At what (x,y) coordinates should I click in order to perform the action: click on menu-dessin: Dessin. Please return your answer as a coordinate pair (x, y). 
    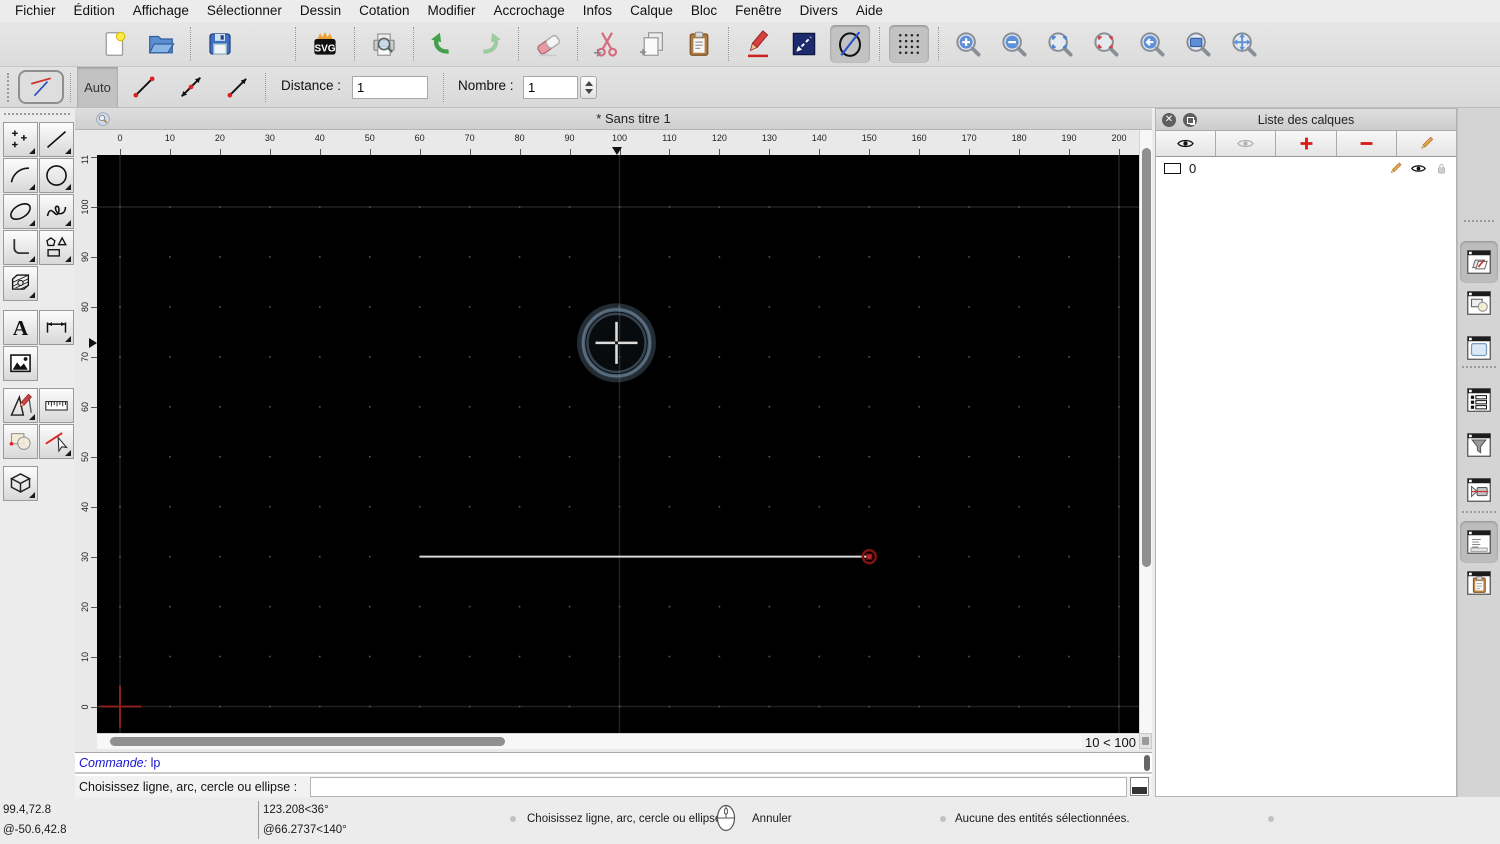
    Looking at the image, I should click on (320, 11).